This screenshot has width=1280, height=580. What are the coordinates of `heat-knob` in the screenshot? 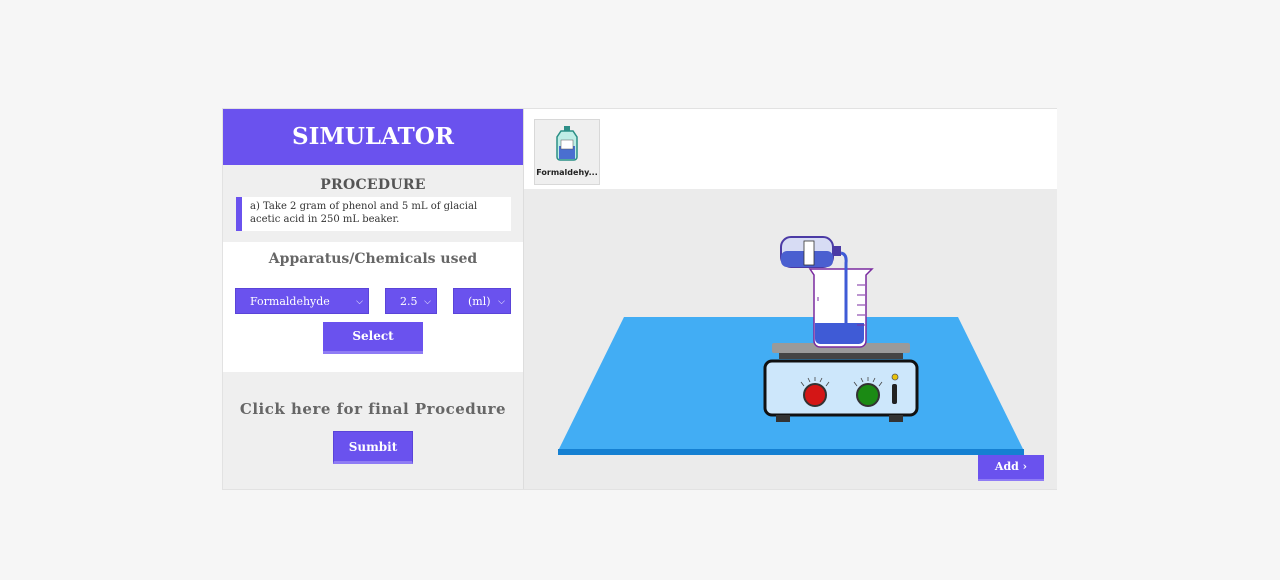 It's located at (815, 395).